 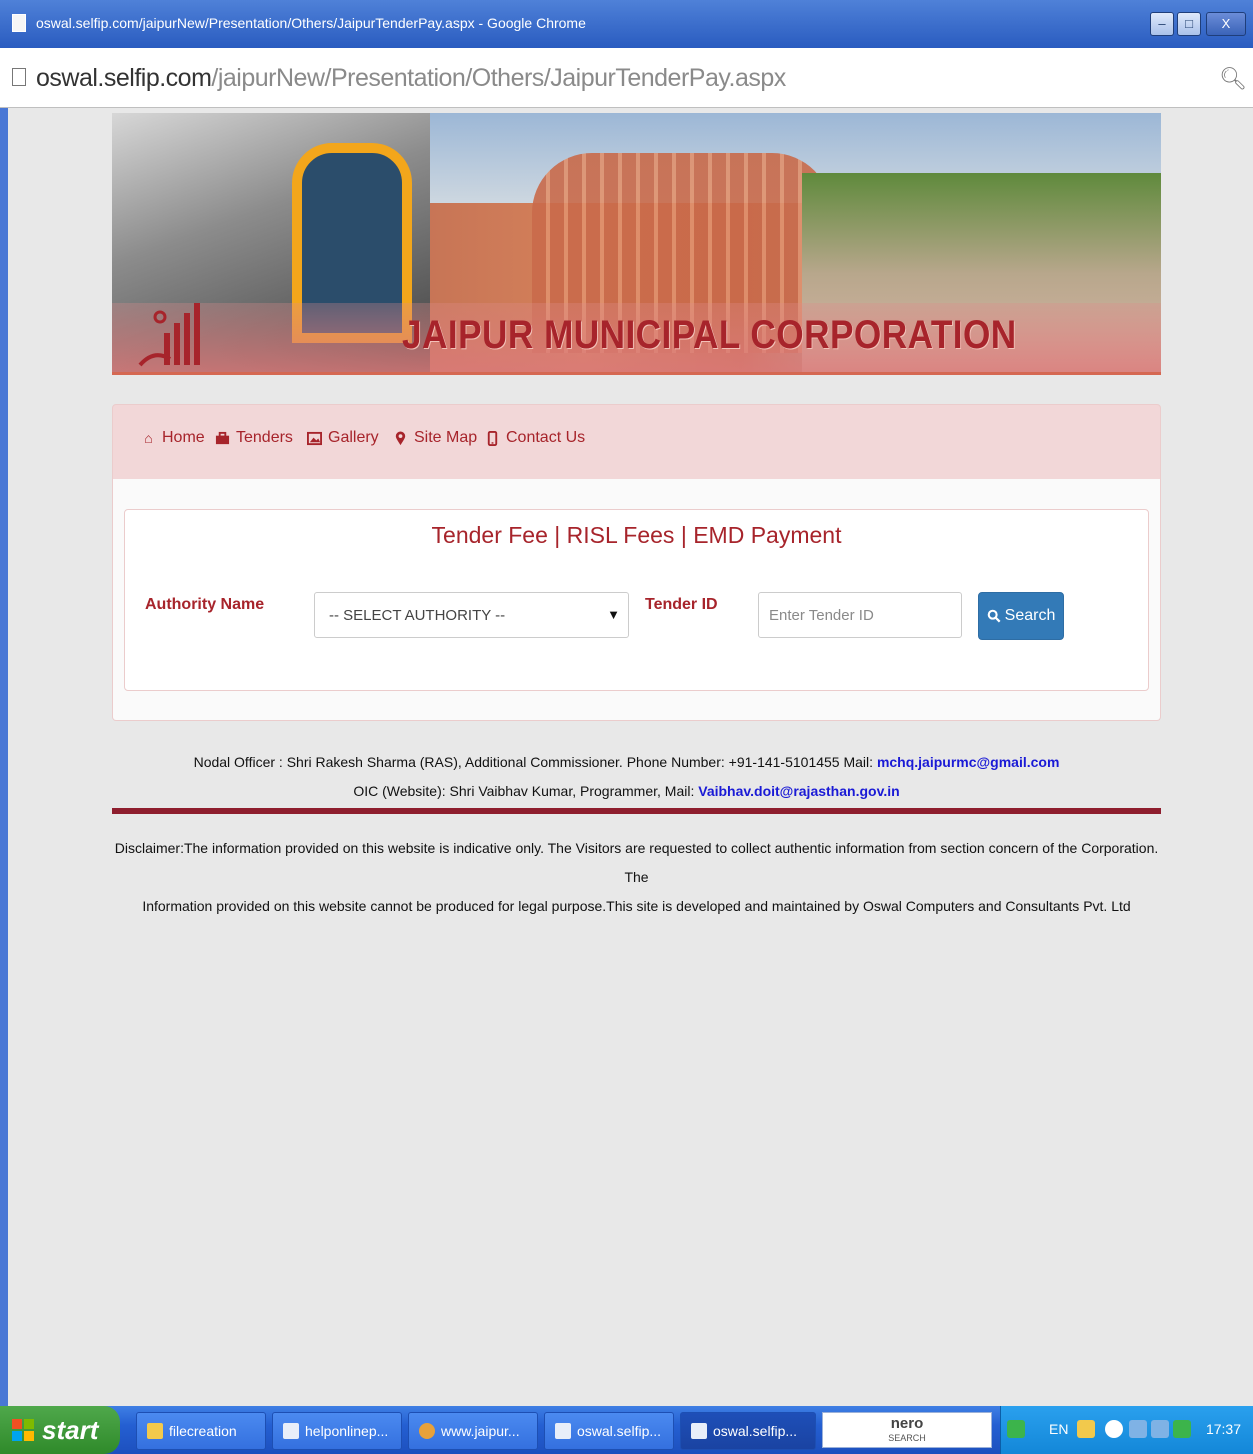 I want to click on authority-select: -- SELECT AUTHORITY -- ▼, so click(x=471, y=615).